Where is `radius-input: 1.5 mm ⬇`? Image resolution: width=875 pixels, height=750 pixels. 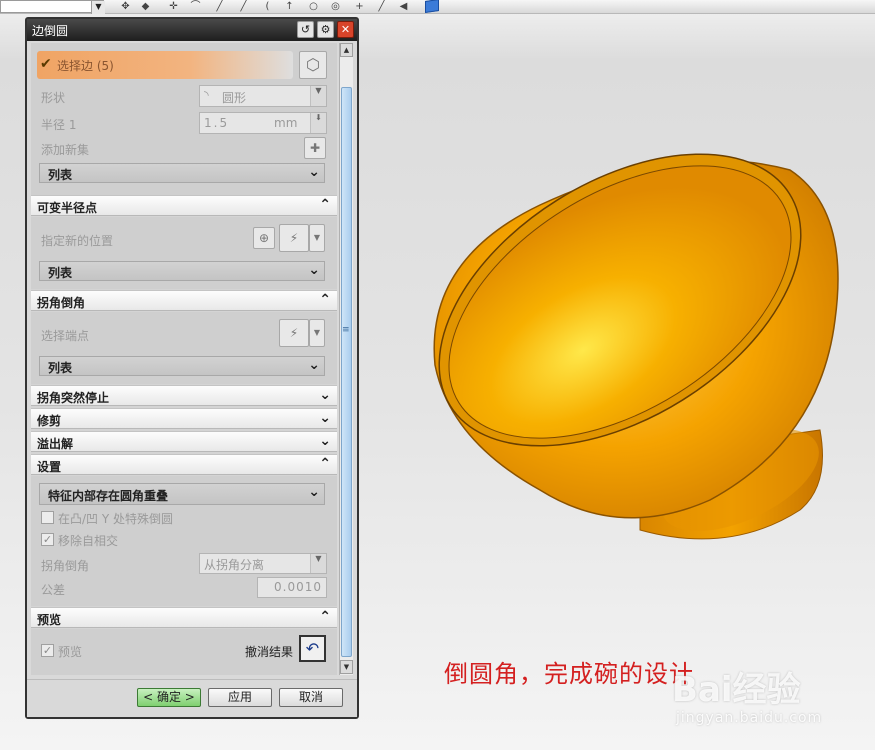 radius-input: 1.5 mm ⬇ is located at coordinates (263, 123).